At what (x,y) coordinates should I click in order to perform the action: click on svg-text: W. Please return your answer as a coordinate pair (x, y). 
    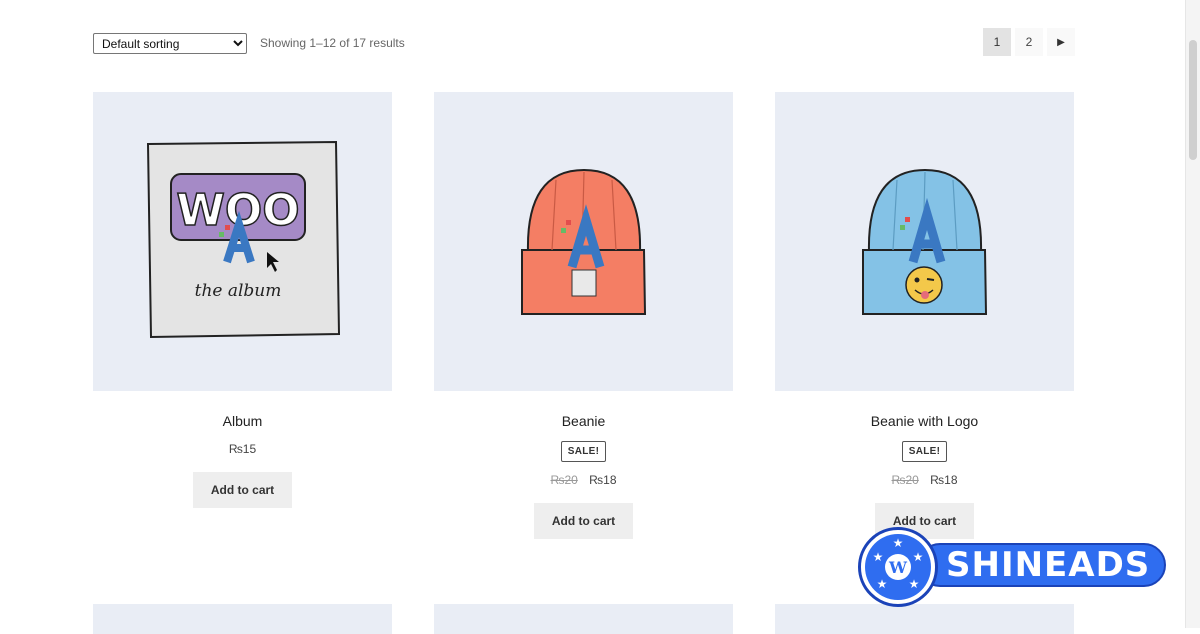
    Looking at the image, I should click on (898, 567).